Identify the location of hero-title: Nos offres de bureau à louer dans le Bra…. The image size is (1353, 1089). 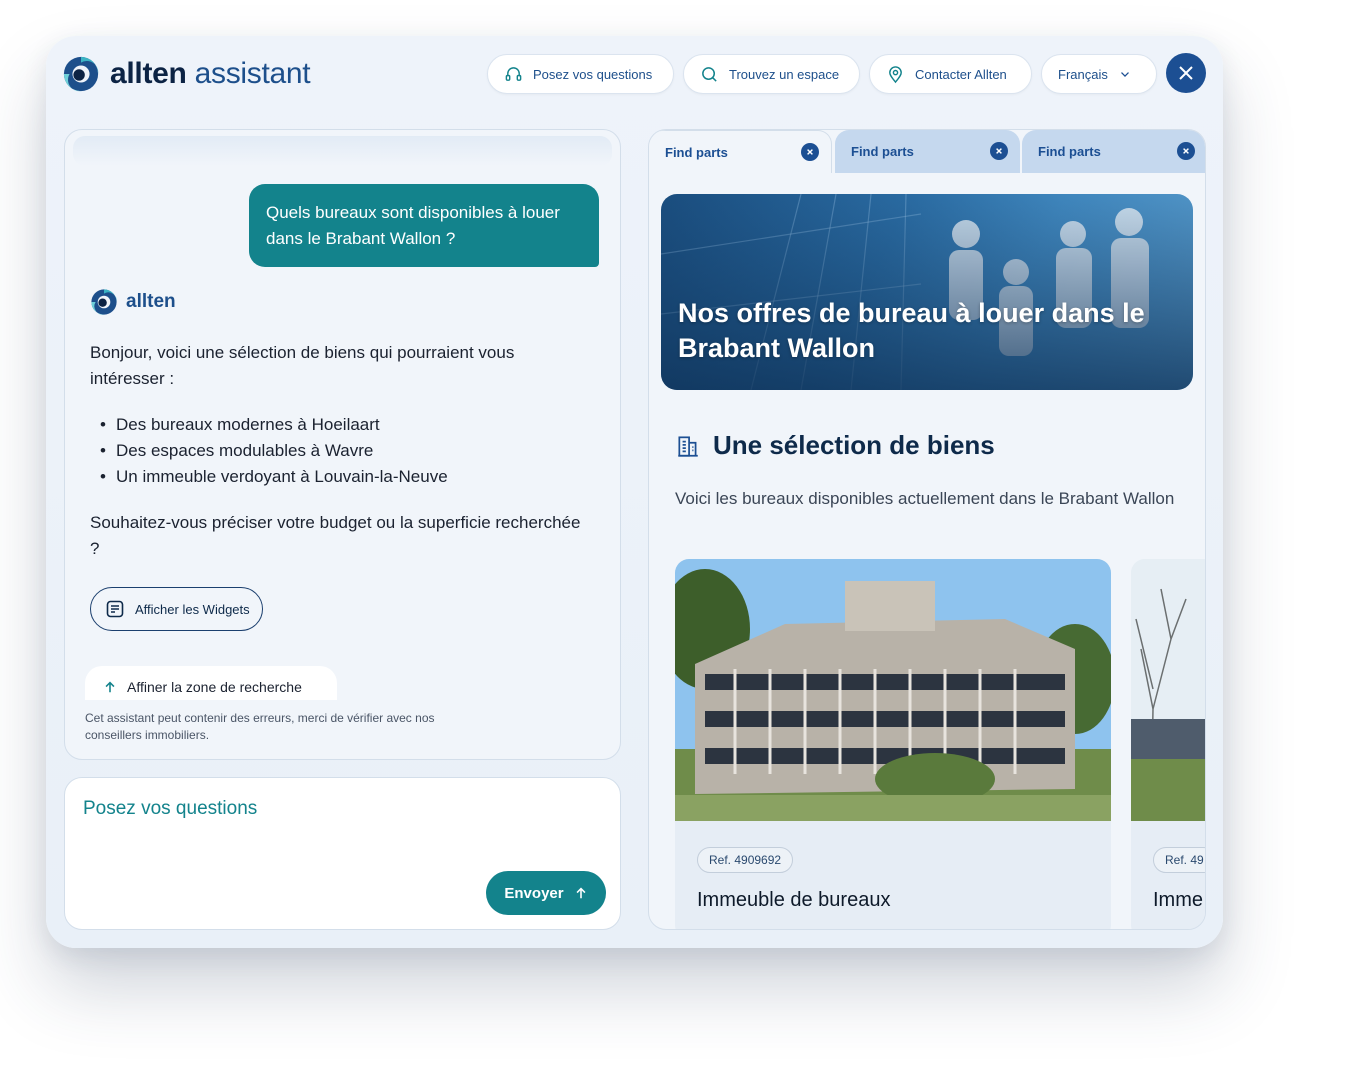
(911, 330).